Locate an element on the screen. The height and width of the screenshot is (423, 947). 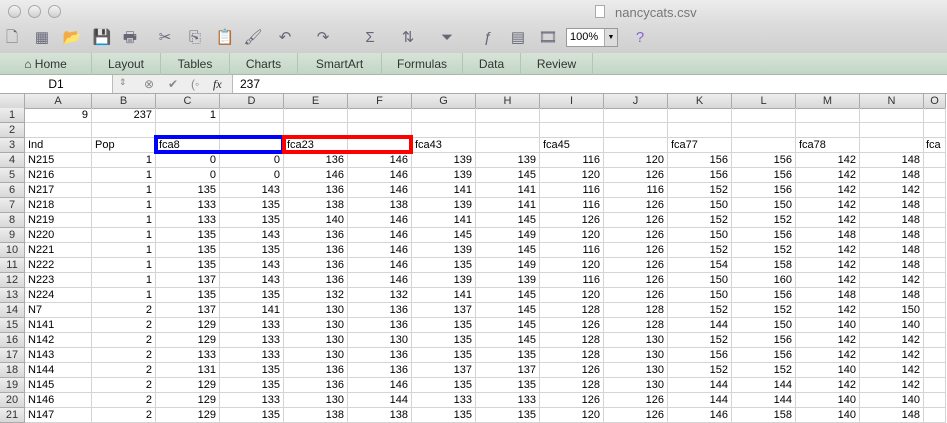
cell: 0 is located at coordinates (188, 160).